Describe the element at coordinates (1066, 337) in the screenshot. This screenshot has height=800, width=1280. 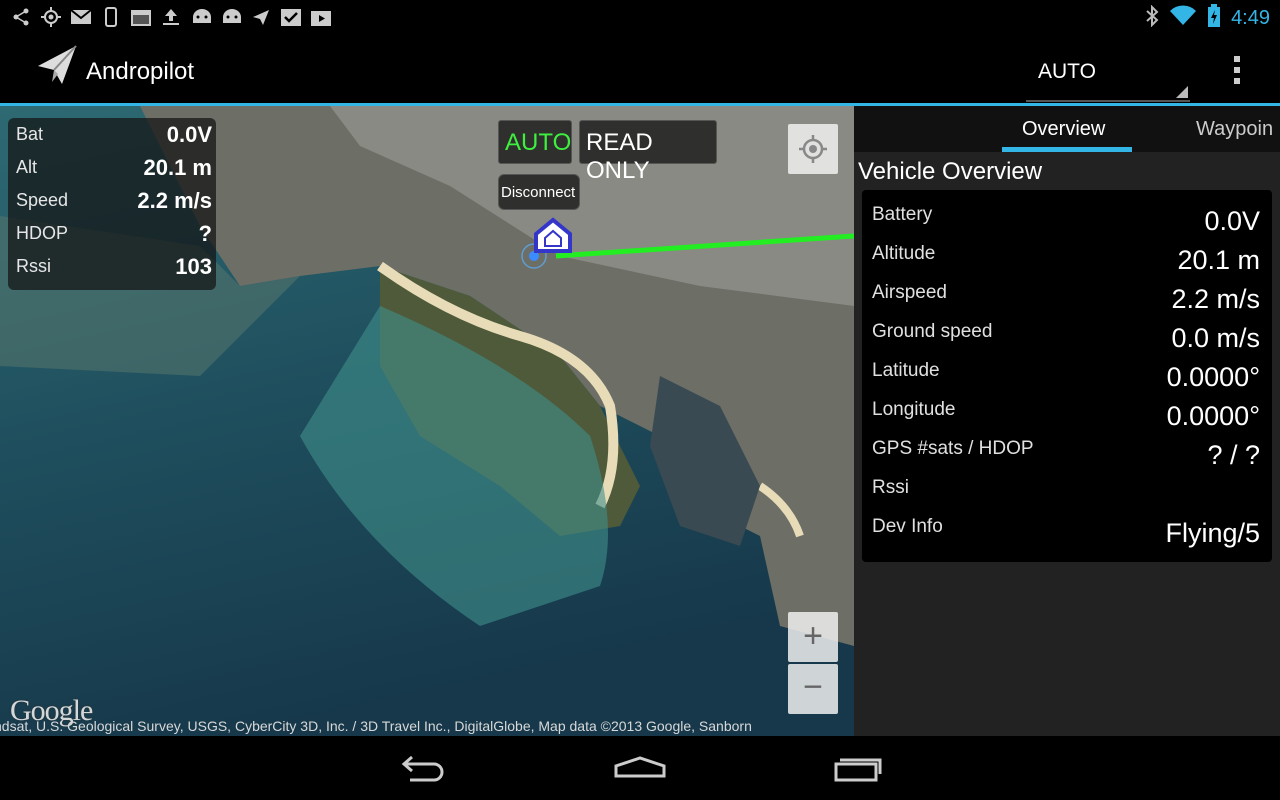
I see `overview-row: Ground speed 0.0 m/s` at that location.